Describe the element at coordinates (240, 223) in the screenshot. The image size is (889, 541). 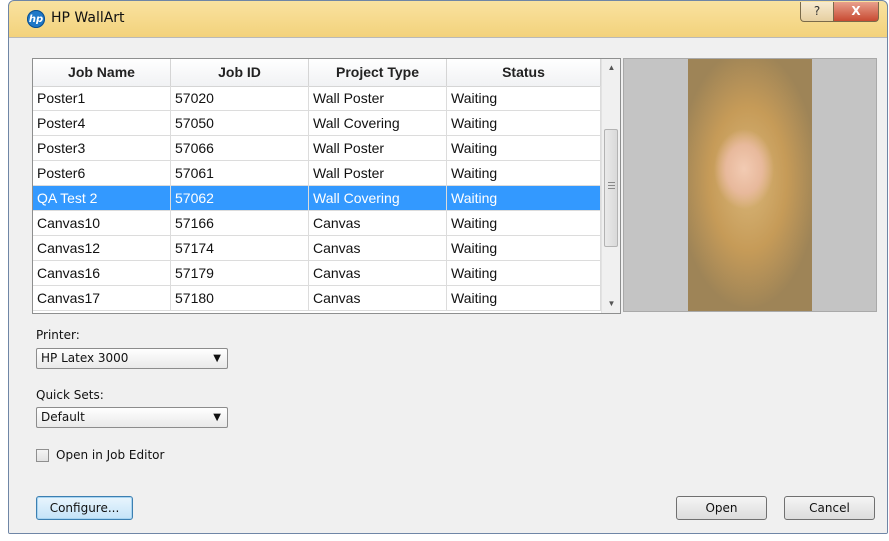
I see `job-id-cell: 57166` at that location.